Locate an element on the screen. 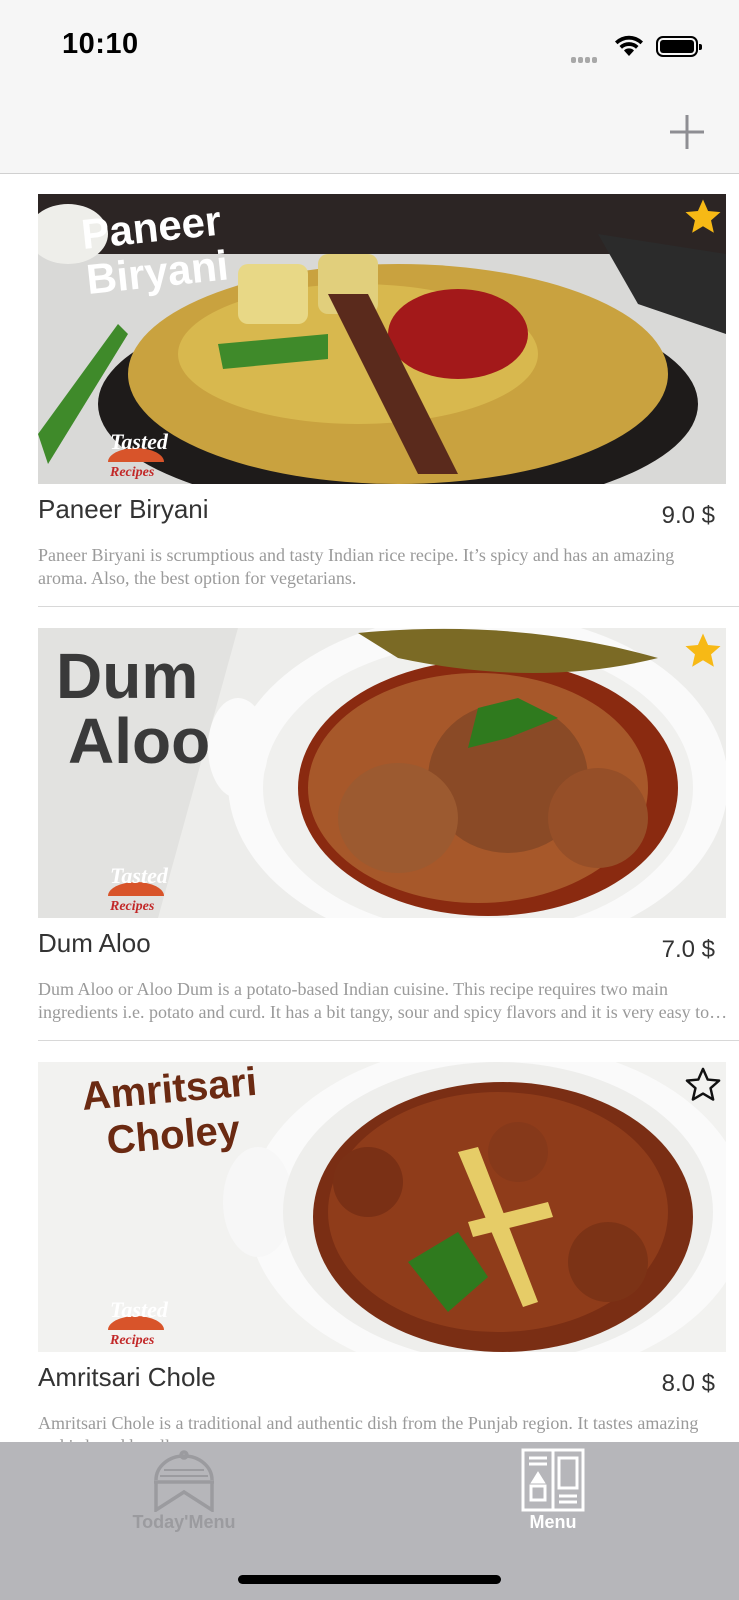  tab-todays-menu: Today'Menu is located at coordinates (184, 1492).